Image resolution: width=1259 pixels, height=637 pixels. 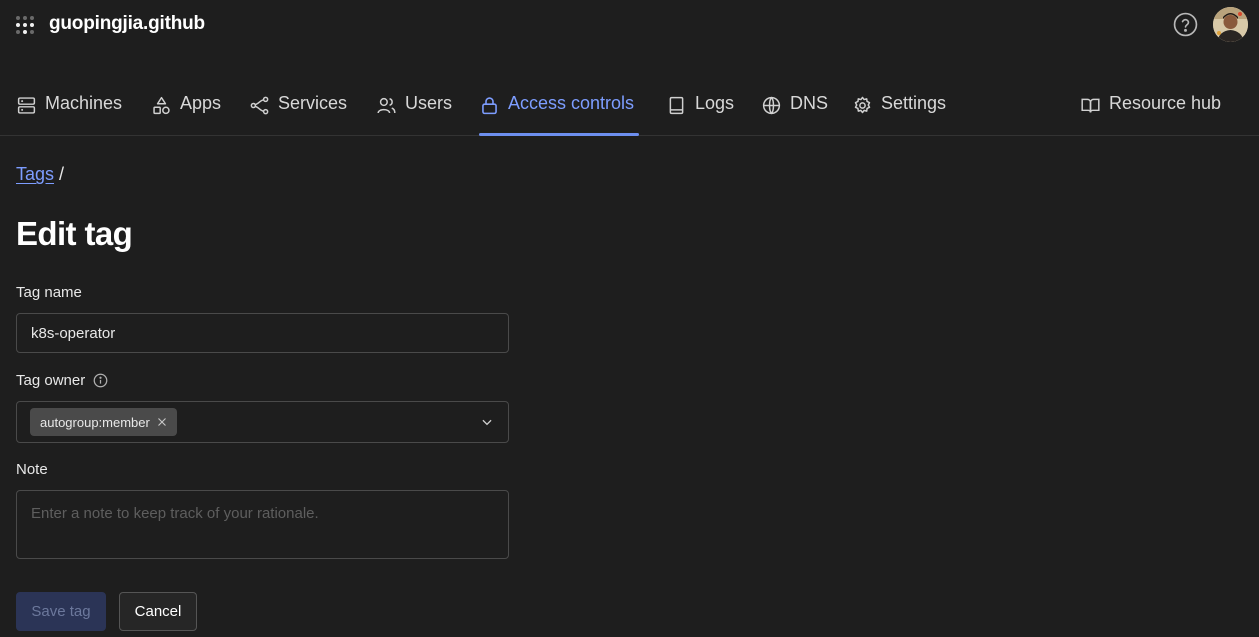 What do you see at coordinates (429, 103) in the screenshot?
I see `nav-label: Users` at bounding box center [429, 103].